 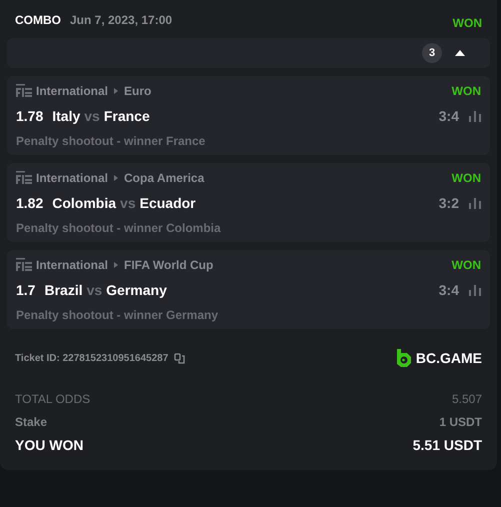 What do you see at coordinates (63, 290) in the screenshot?
I see `home-team: Brazil` at bounding box center [63, 290].